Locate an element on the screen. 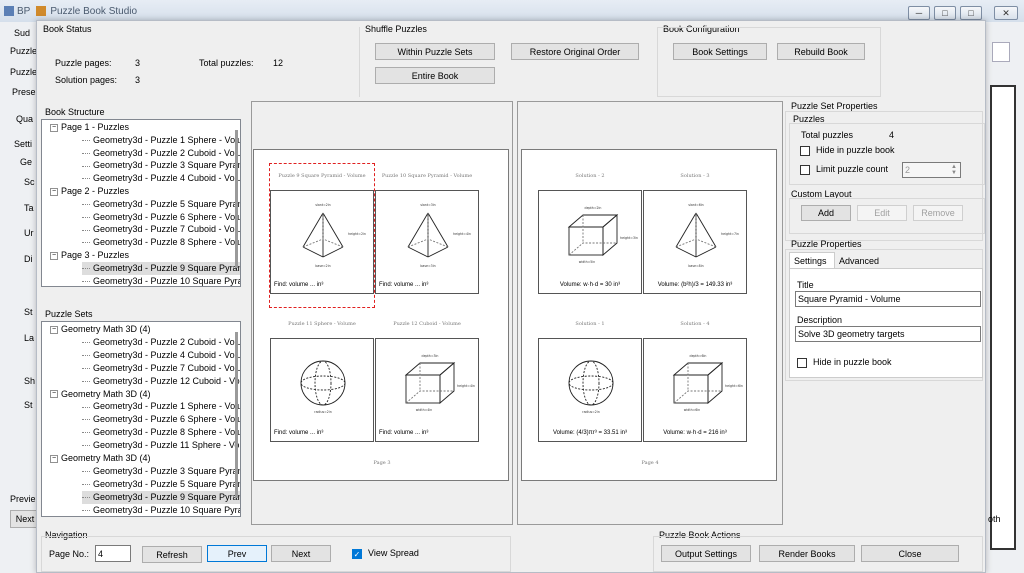 The image size is (1024, 573). tree-node: Geometry3d - Puzzle 9 Square Pyrami is located at coordinates (161, 268).